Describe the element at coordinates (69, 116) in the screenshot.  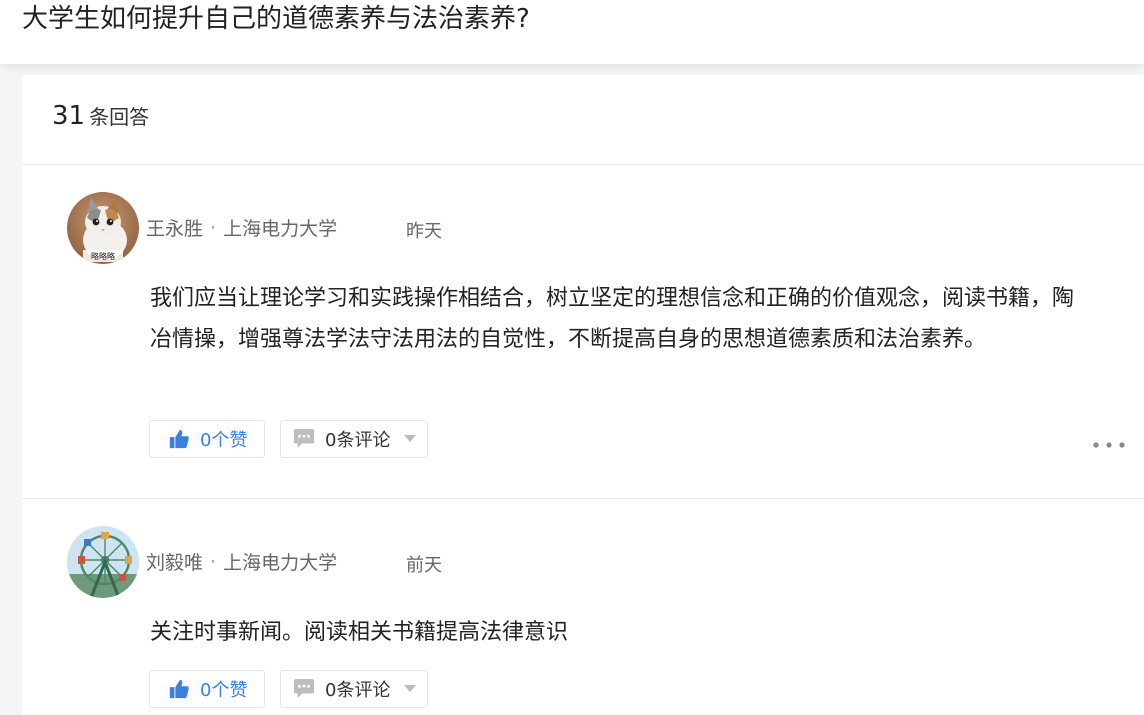
I see `answer-count-number: 31` at that location.